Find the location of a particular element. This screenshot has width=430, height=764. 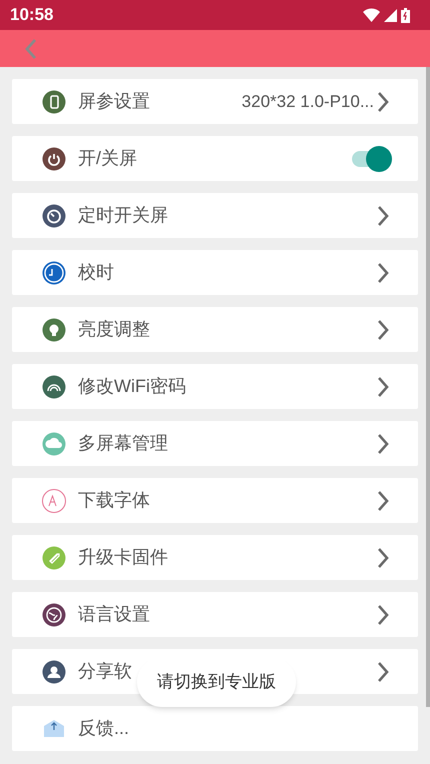

message-toast: 请切换到专业版 is located at coordinates (216, 682).